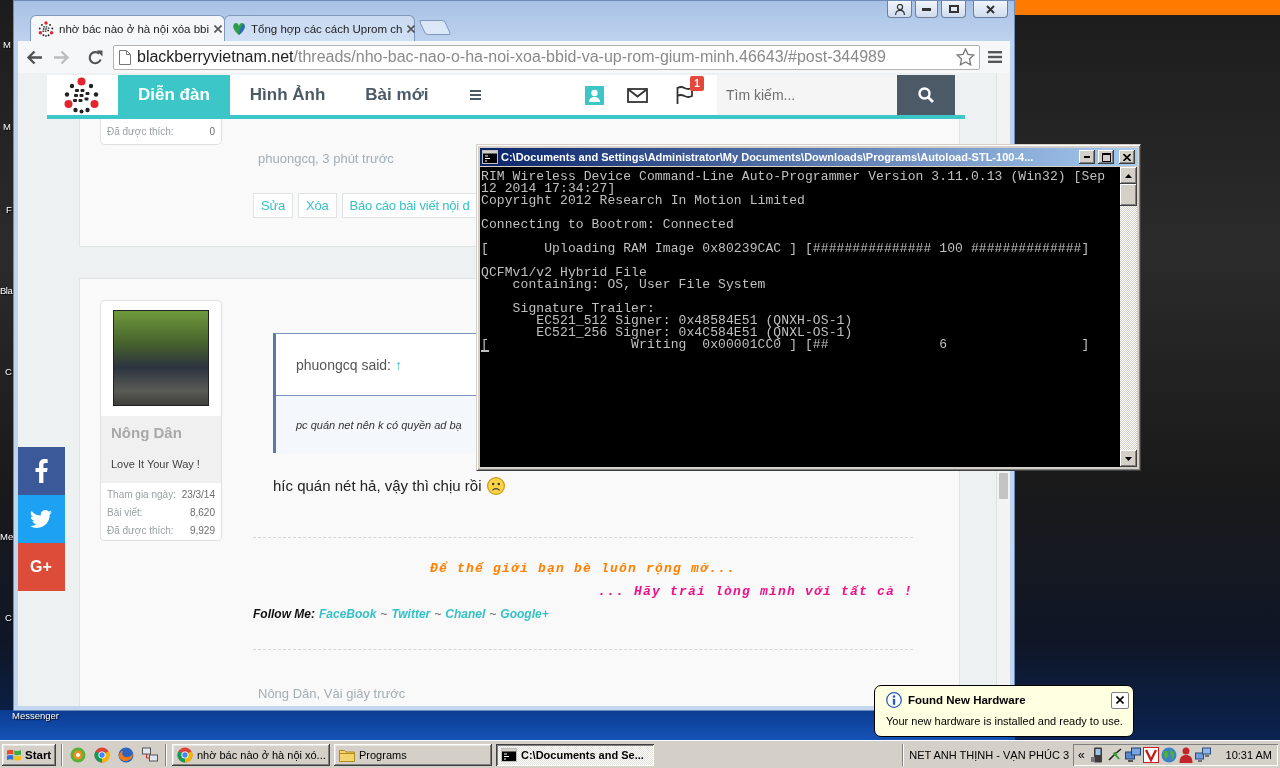 Image resolution: width=1280 pixels, height=768 pixels. What do you see at coordinates (967, 700) in the screenshot?
I see `notification-title: Found New Hardware` at bounding box center [967, 700].